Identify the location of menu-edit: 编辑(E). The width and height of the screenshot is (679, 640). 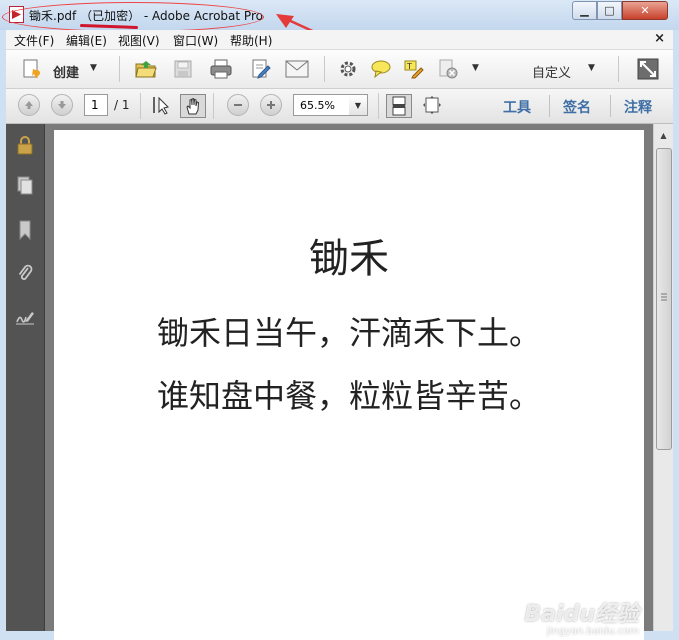
(86, 40).